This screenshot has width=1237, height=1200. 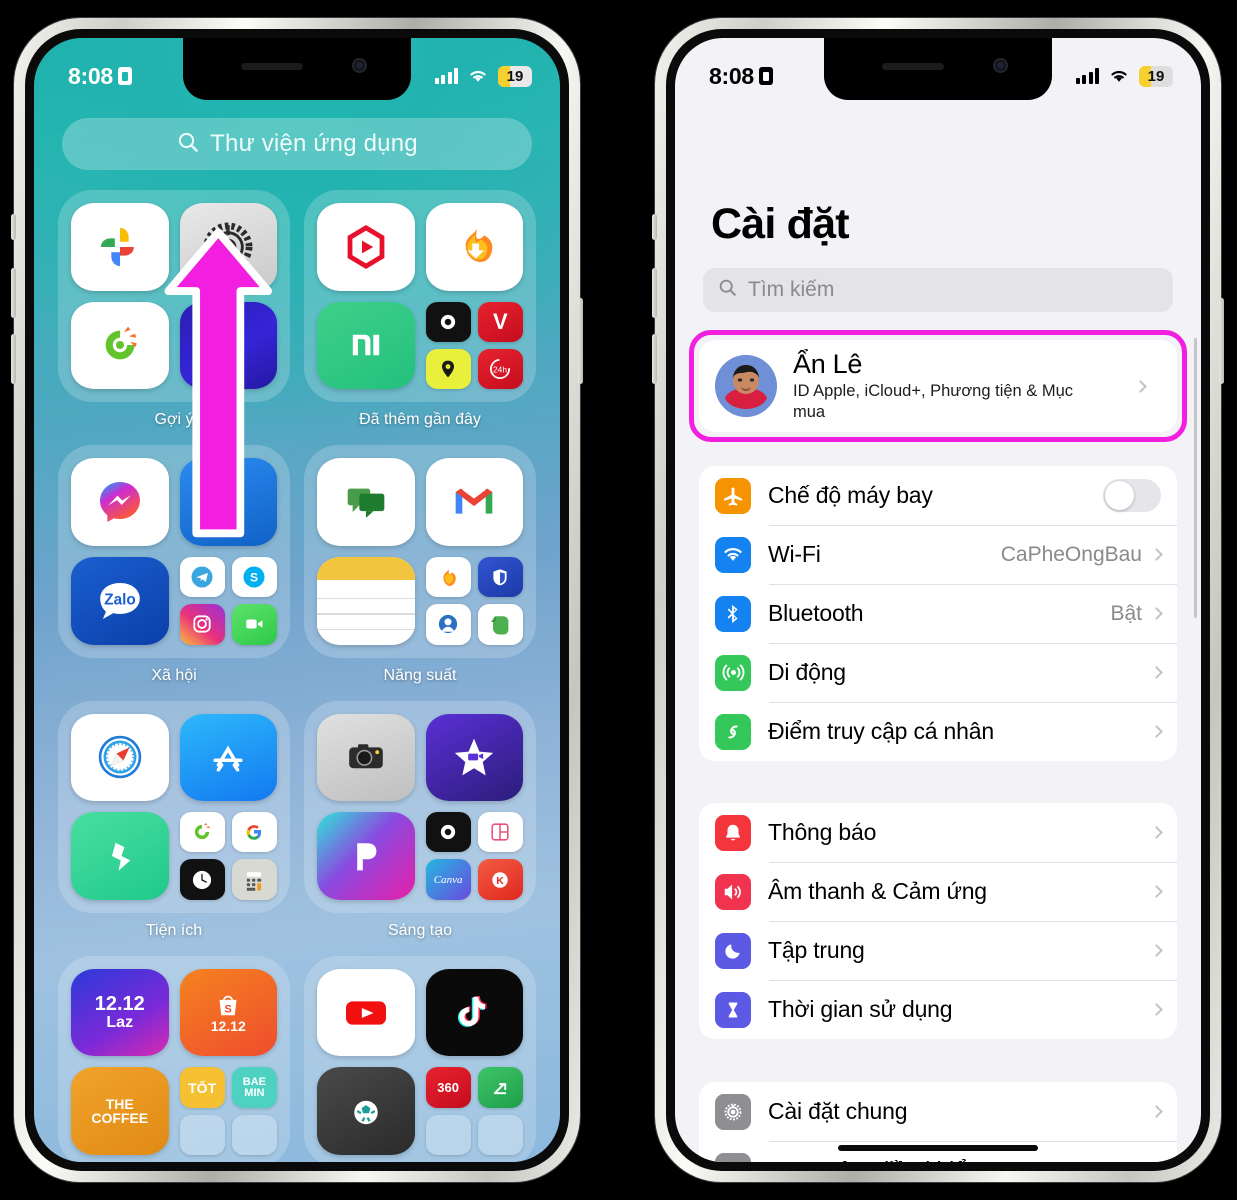 I want to click on app-imovie, so click(x=474, y=757).